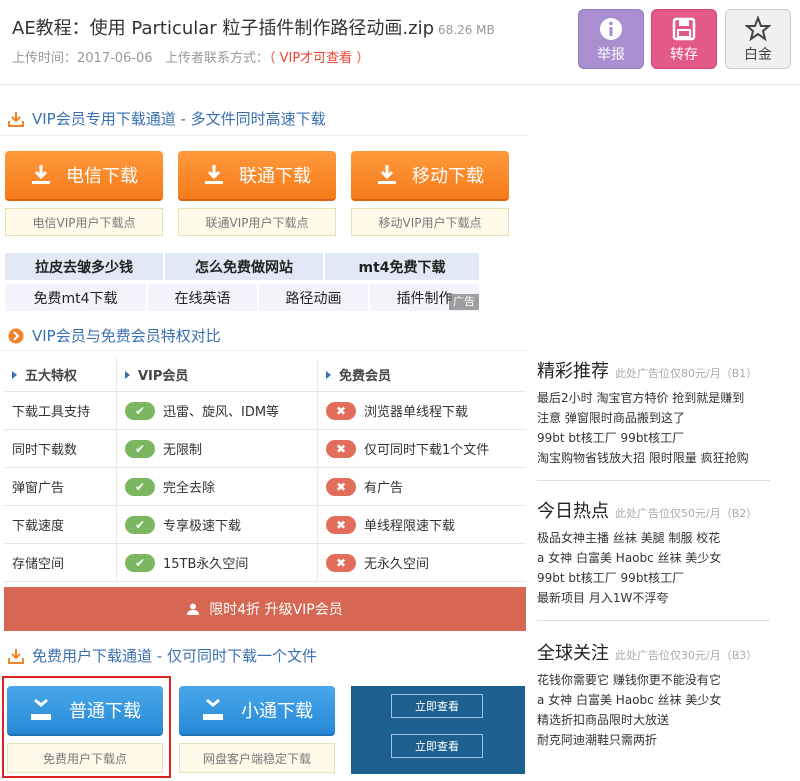 Image resolution: width=800 pixels, height=781 pixels. What do you see at coordinates (466, 30) in the screenshot?
I see `file-size: 68.26 MB` at bounding box center [466, 30].